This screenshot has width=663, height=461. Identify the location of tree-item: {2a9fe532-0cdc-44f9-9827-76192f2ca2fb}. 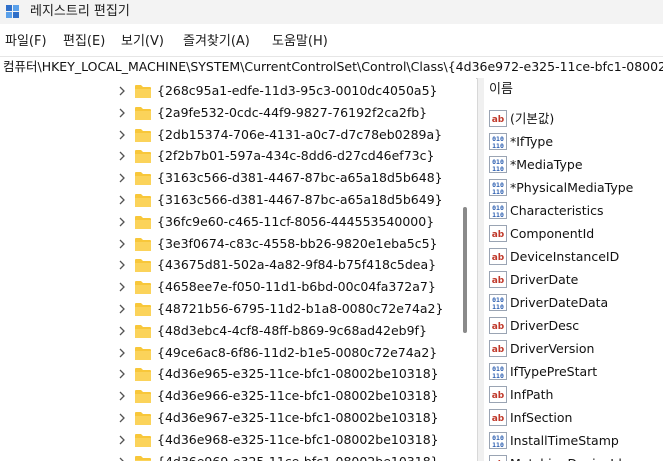
(238, 113).